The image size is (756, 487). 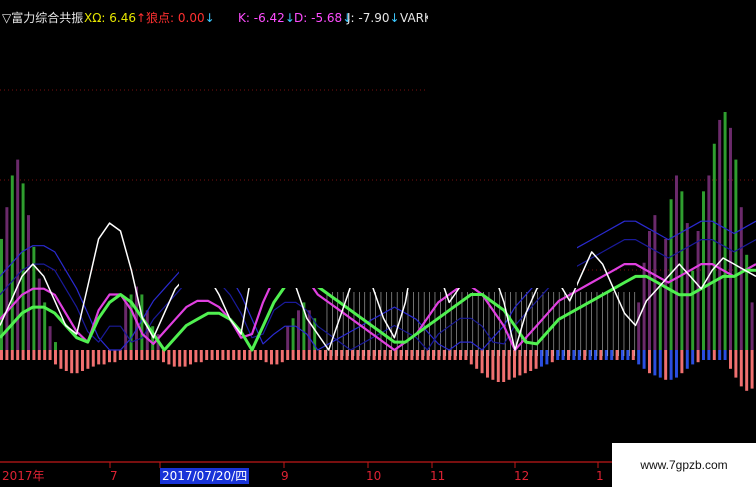 I want to click on legend-item-j: J: -7.90↓, so click(x=373, y=18).